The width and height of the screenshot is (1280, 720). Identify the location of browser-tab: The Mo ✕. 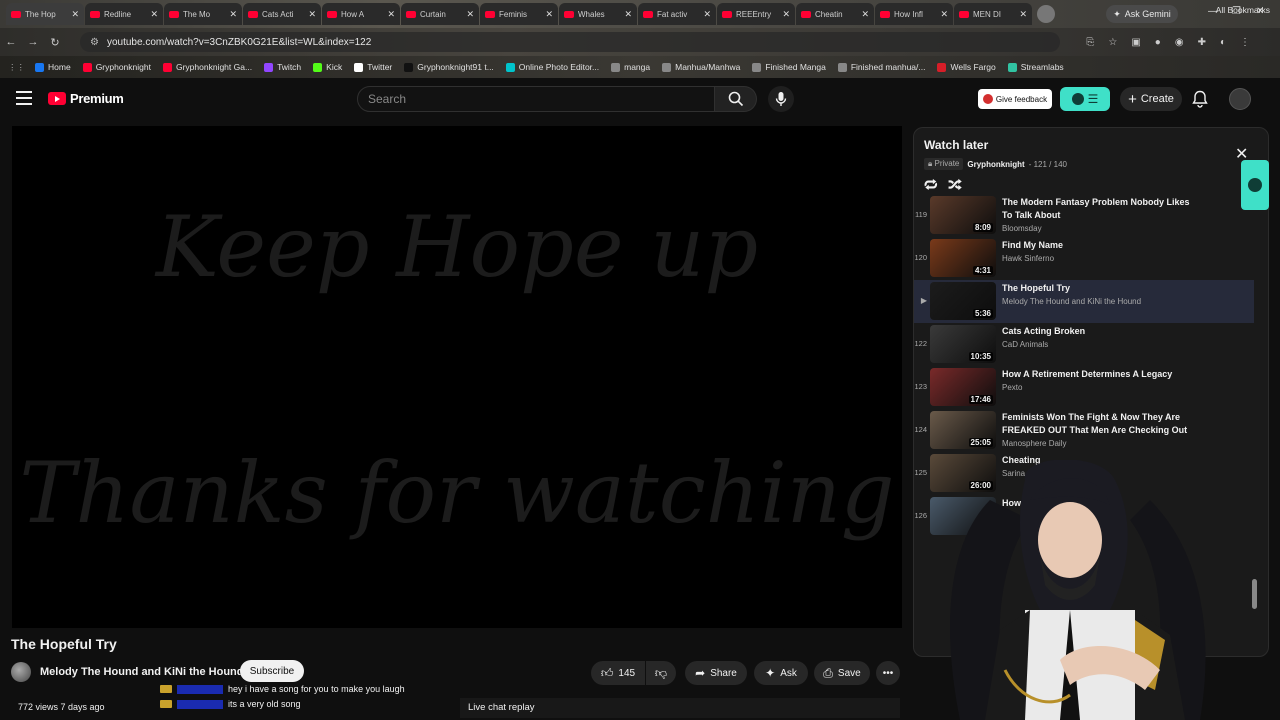
(203, 14).